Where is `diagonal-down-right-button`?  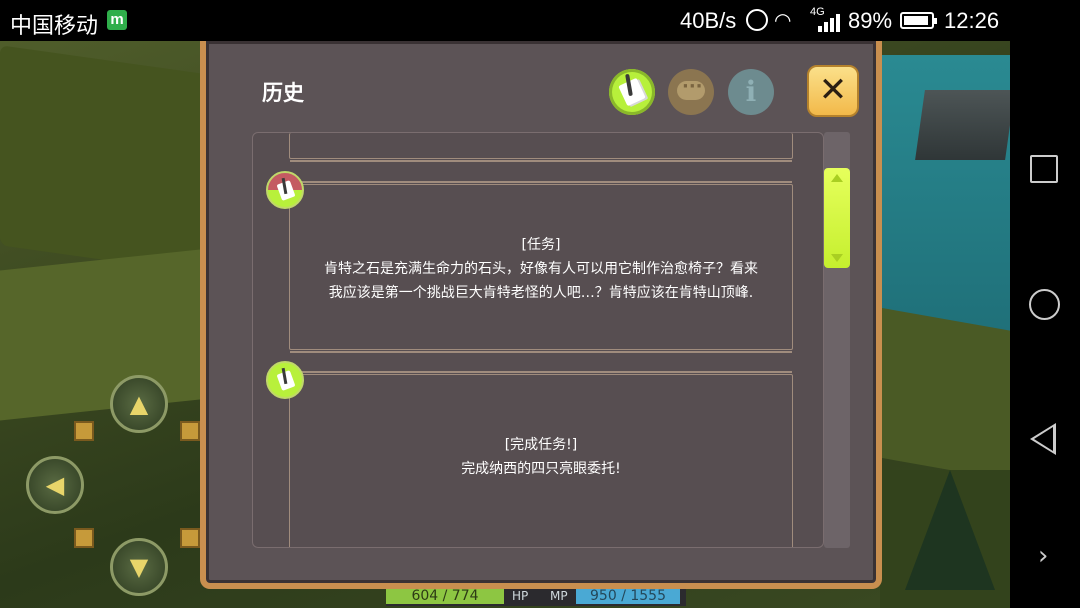
diagonal-down-right-button is located at coordinates (190, 538).